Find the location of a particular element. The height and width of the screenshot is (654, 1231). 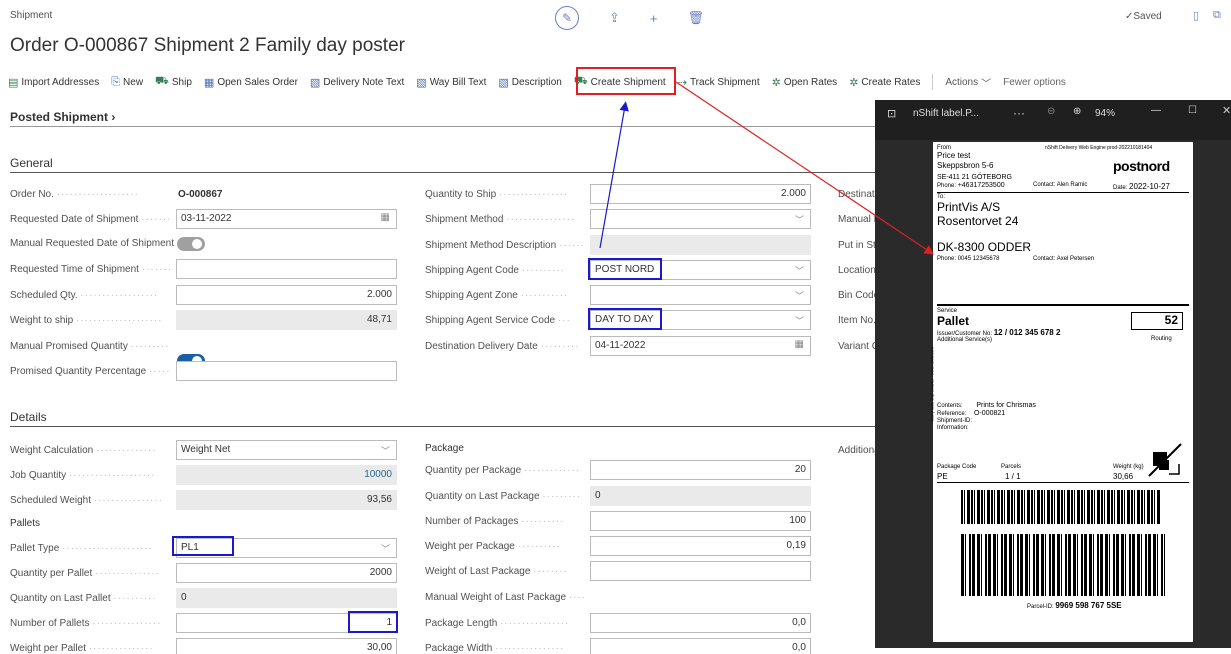

track-shipment-button: ⇢ Track Shipment is located at coordinates (719, 82).